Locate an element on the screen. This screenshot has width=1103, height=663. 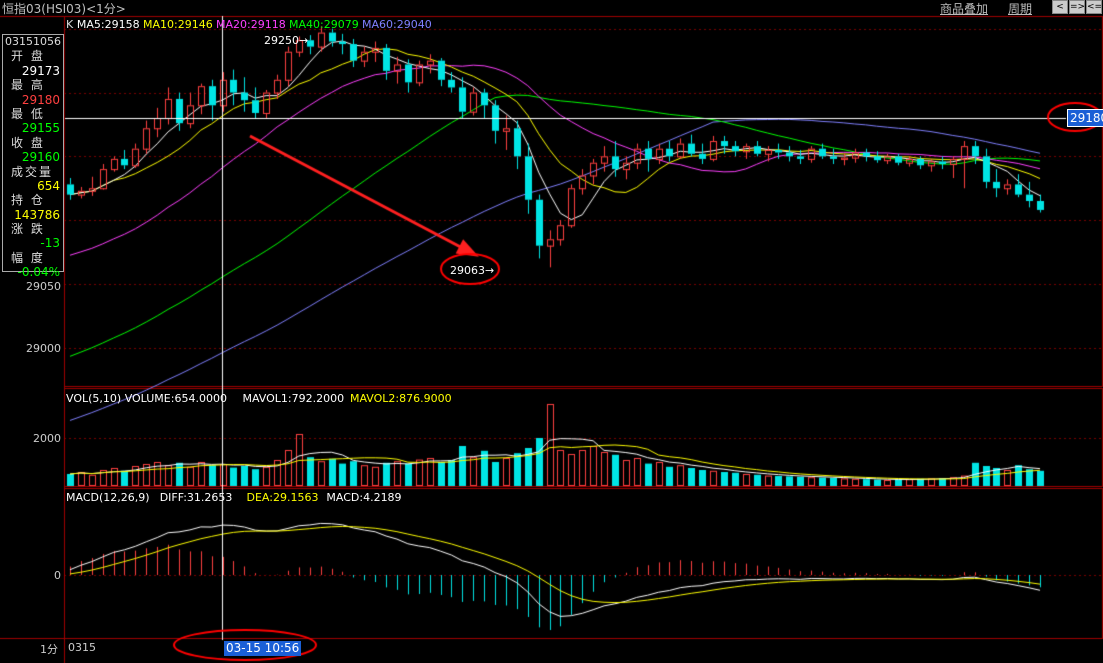
quote-label: 涨 跌 is located at coordinates (28, 229).